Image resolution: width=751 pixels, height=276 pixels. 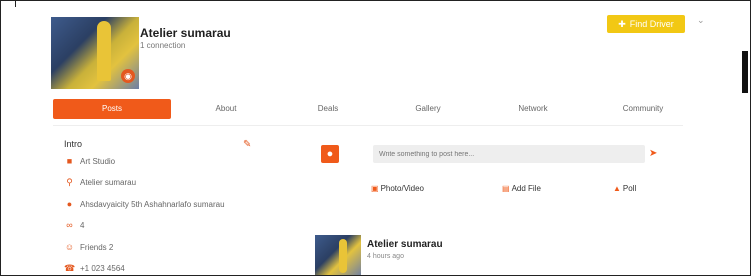 I want to click on poll-icon: ▲, so click(x=617, y=188).